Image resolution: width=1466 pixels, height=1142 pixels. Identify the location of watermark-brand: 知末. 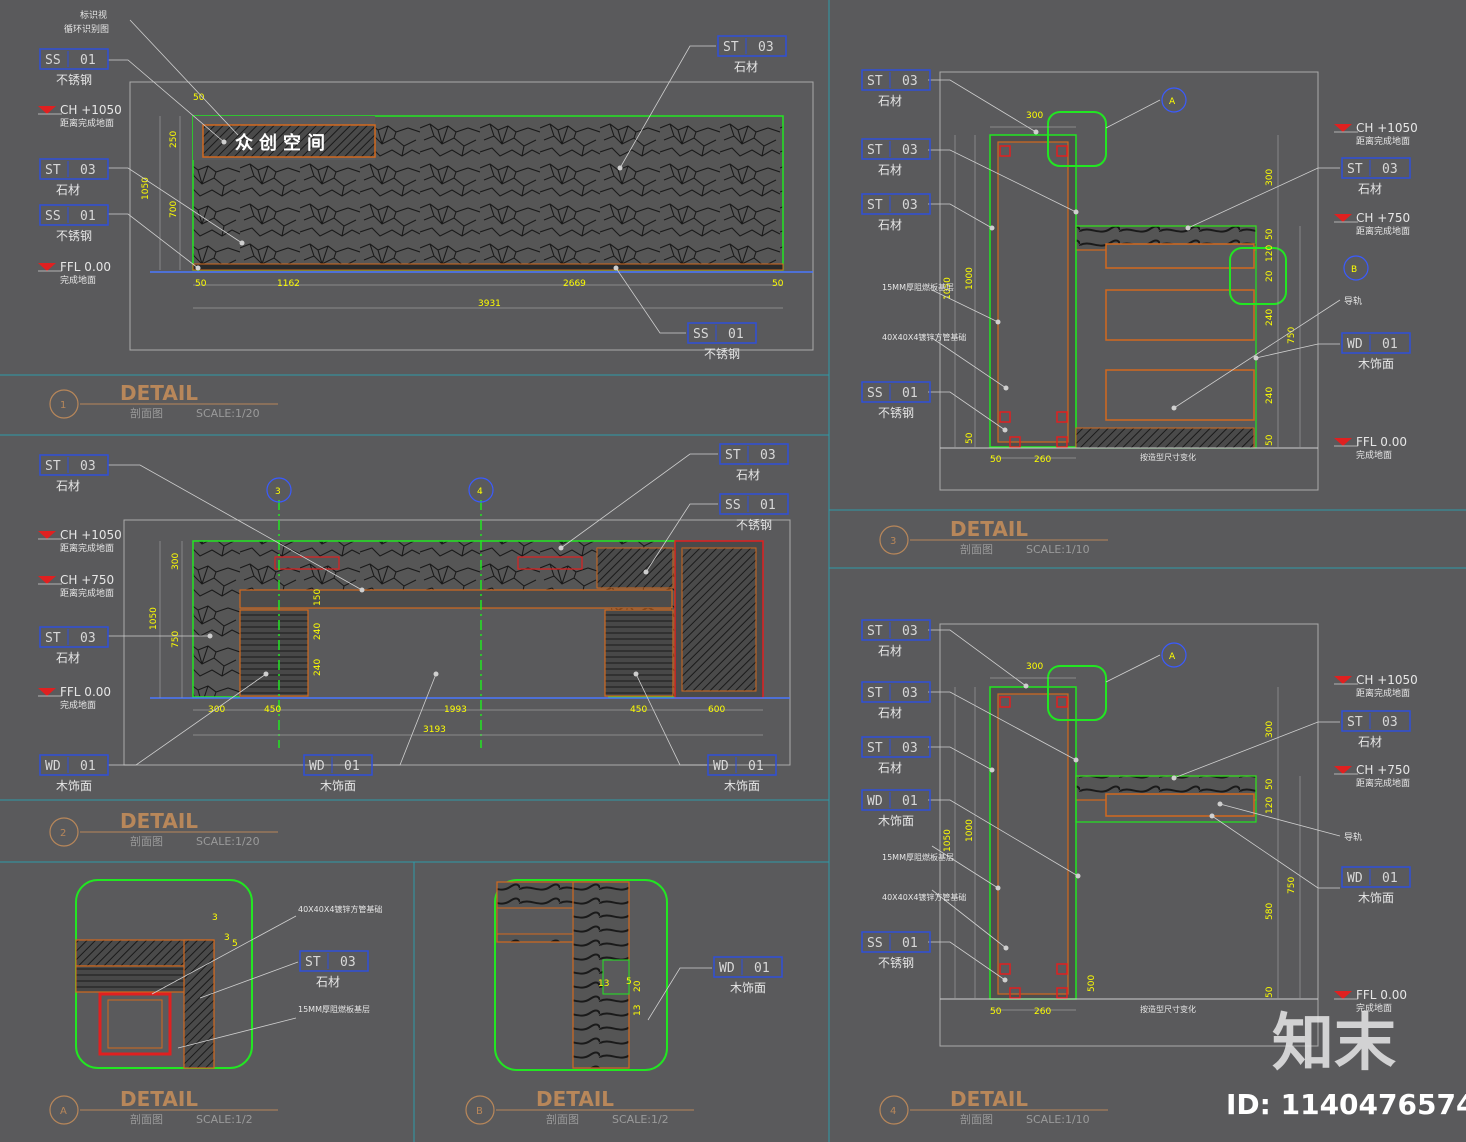
(1334, 1042).